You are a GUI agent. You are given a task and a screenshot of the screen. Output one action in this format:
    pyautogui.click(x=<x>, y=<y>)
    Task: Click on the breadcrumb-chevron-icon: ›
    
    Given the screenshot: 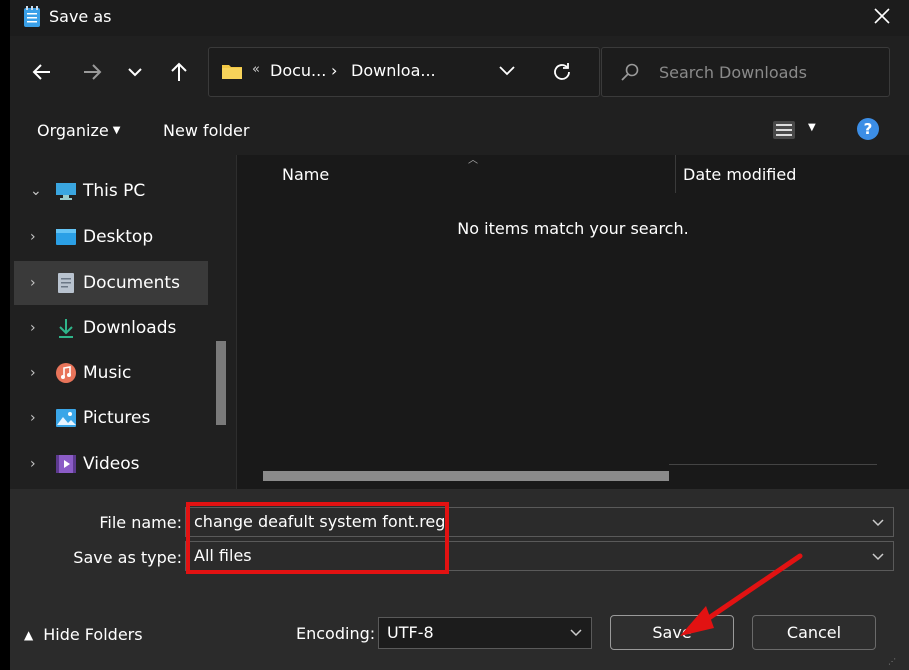 What is the action you would take?
    pyautogui.click(x=334, y=70)
    